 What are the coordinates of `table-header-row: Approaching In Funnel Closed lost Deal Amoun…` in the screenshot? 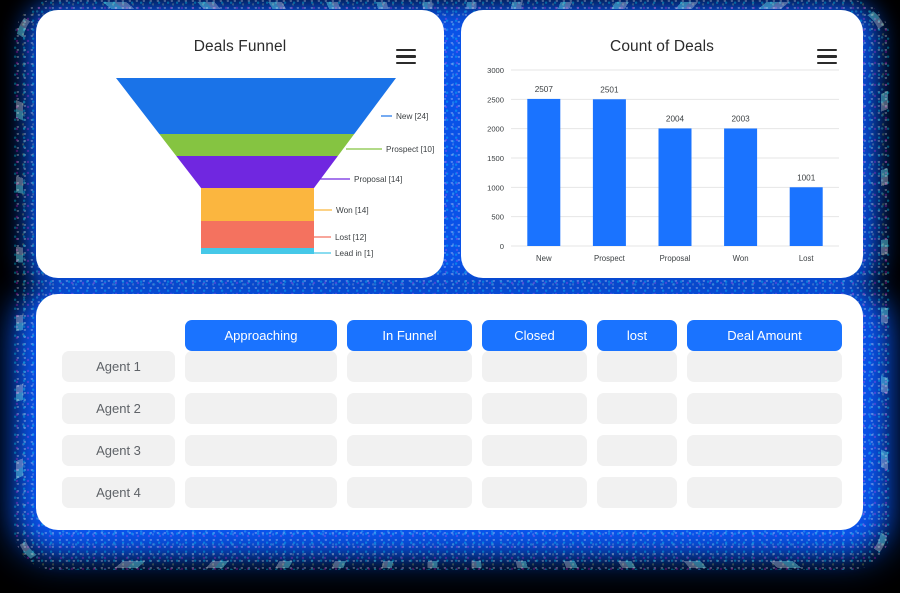 It's located at (452, 335).